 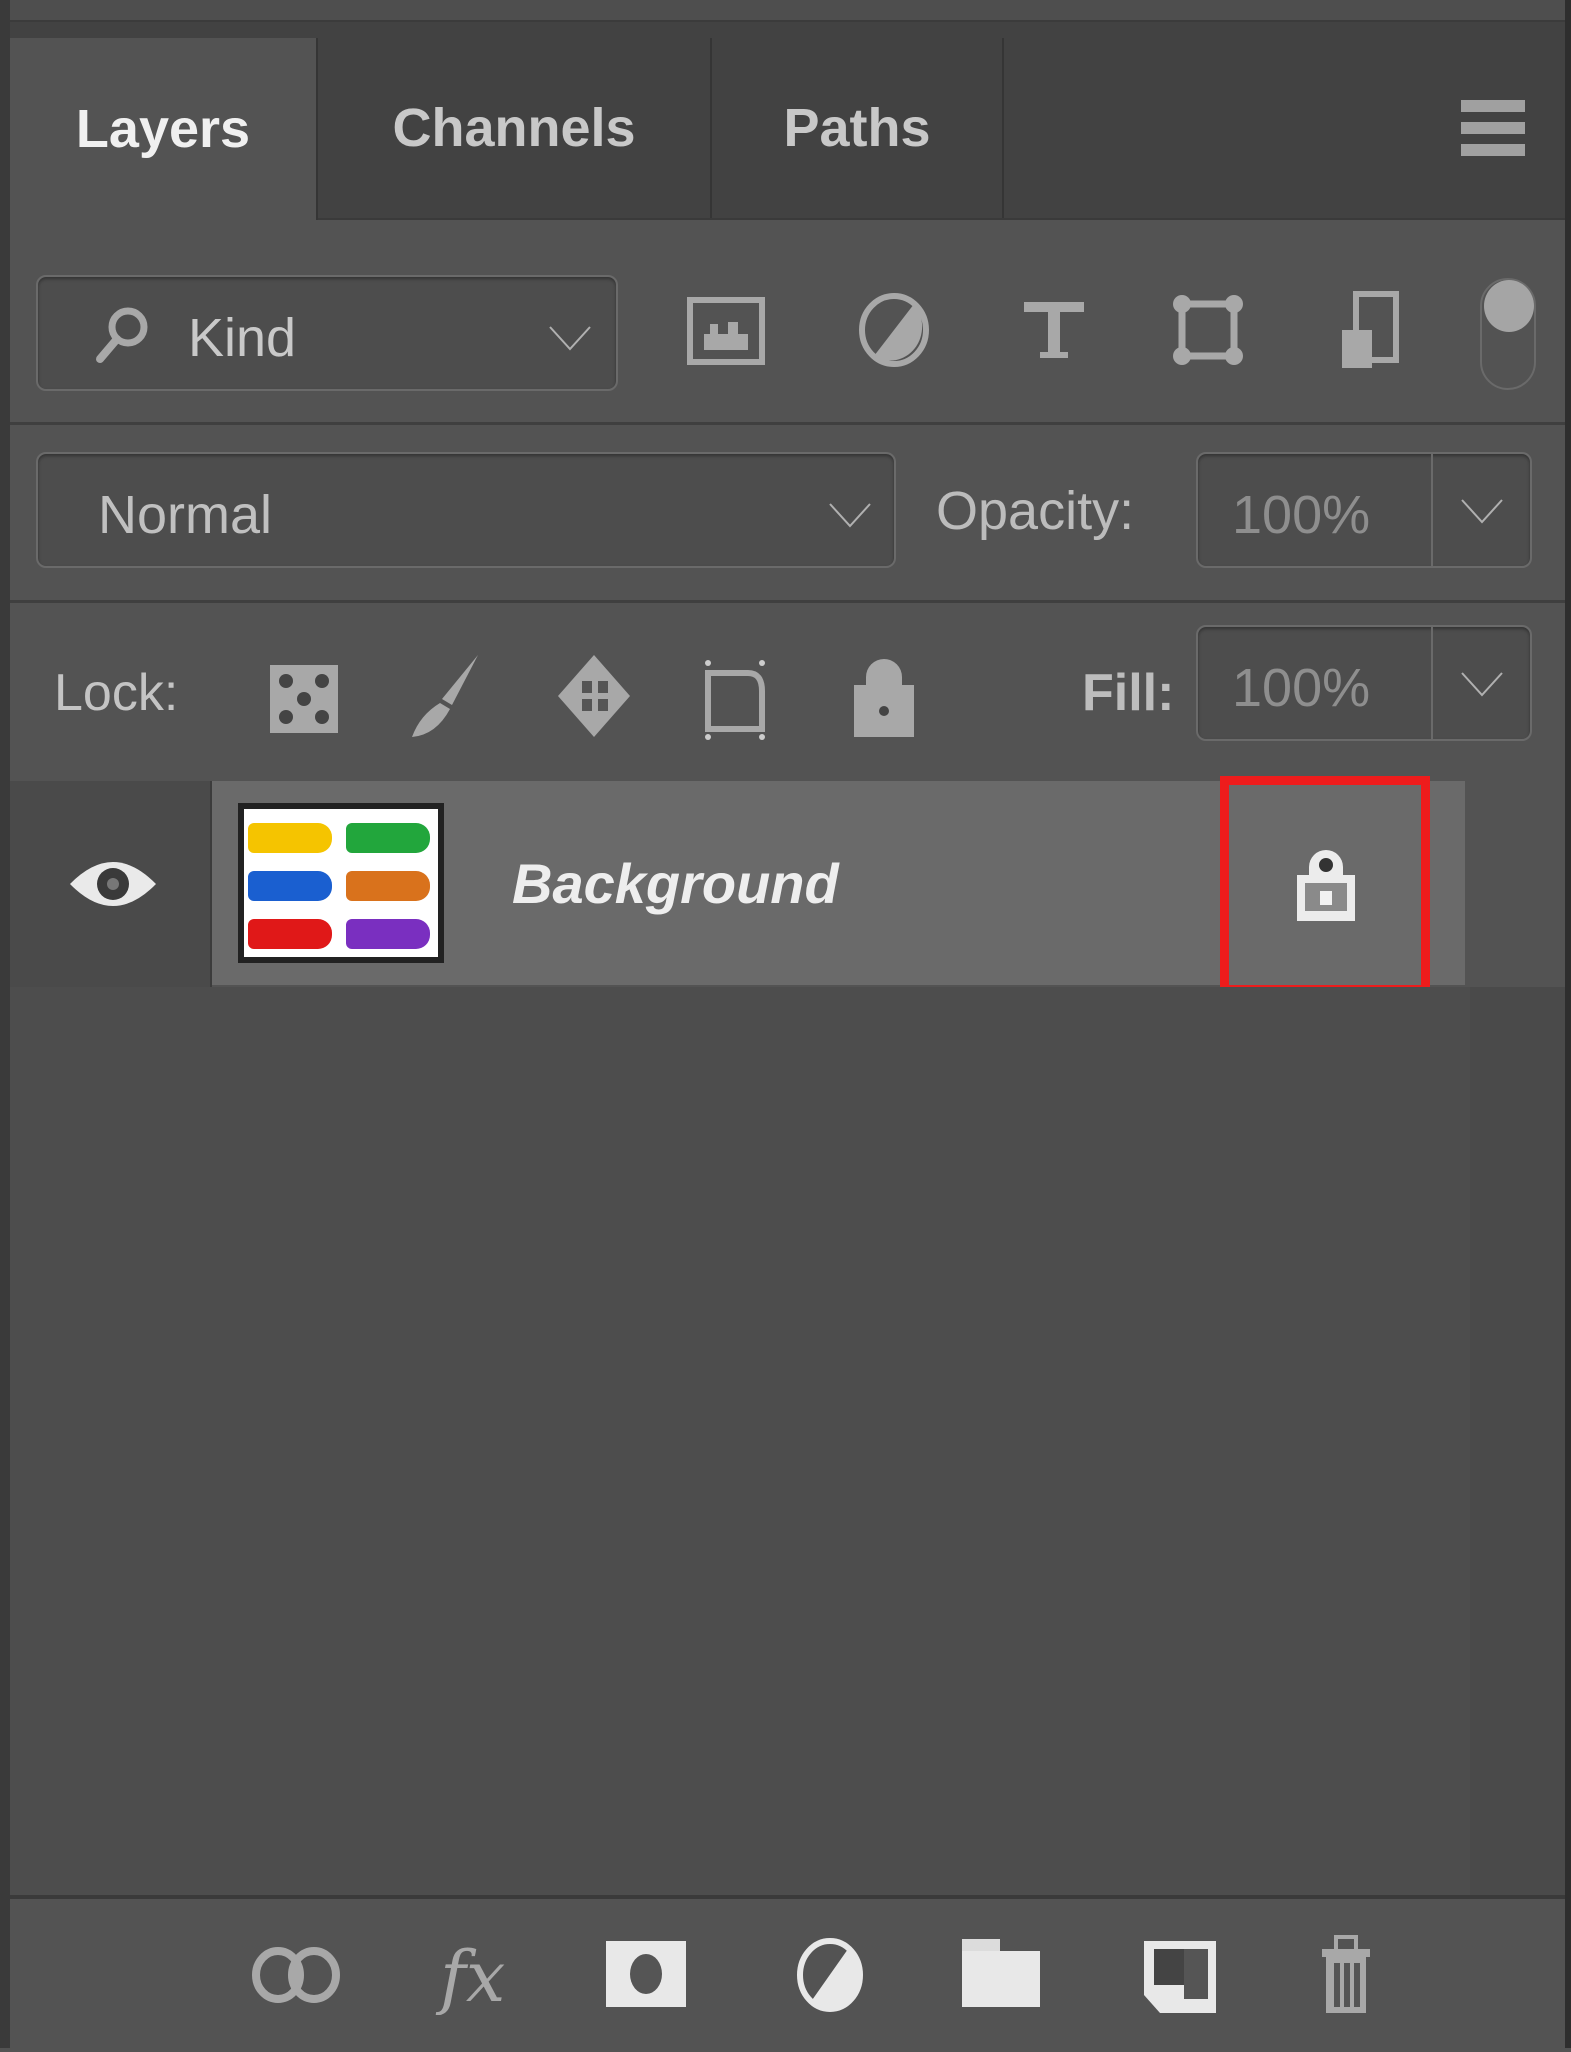 What do you see at coordinates (675, 883) in the screenshot?
I see `layer-name: Background` at bounding box center [675, 883].